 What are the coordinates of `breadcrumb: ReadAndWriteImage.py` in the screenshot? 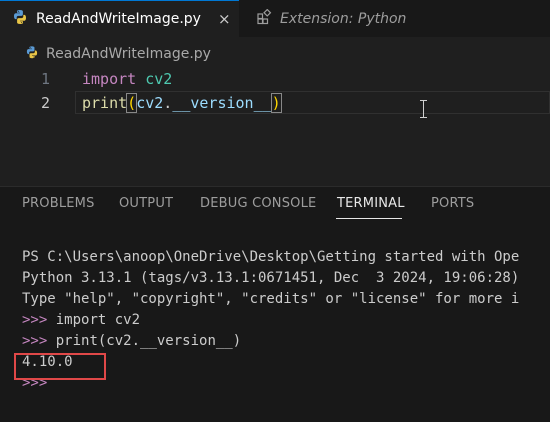 It's located at (105, 54).